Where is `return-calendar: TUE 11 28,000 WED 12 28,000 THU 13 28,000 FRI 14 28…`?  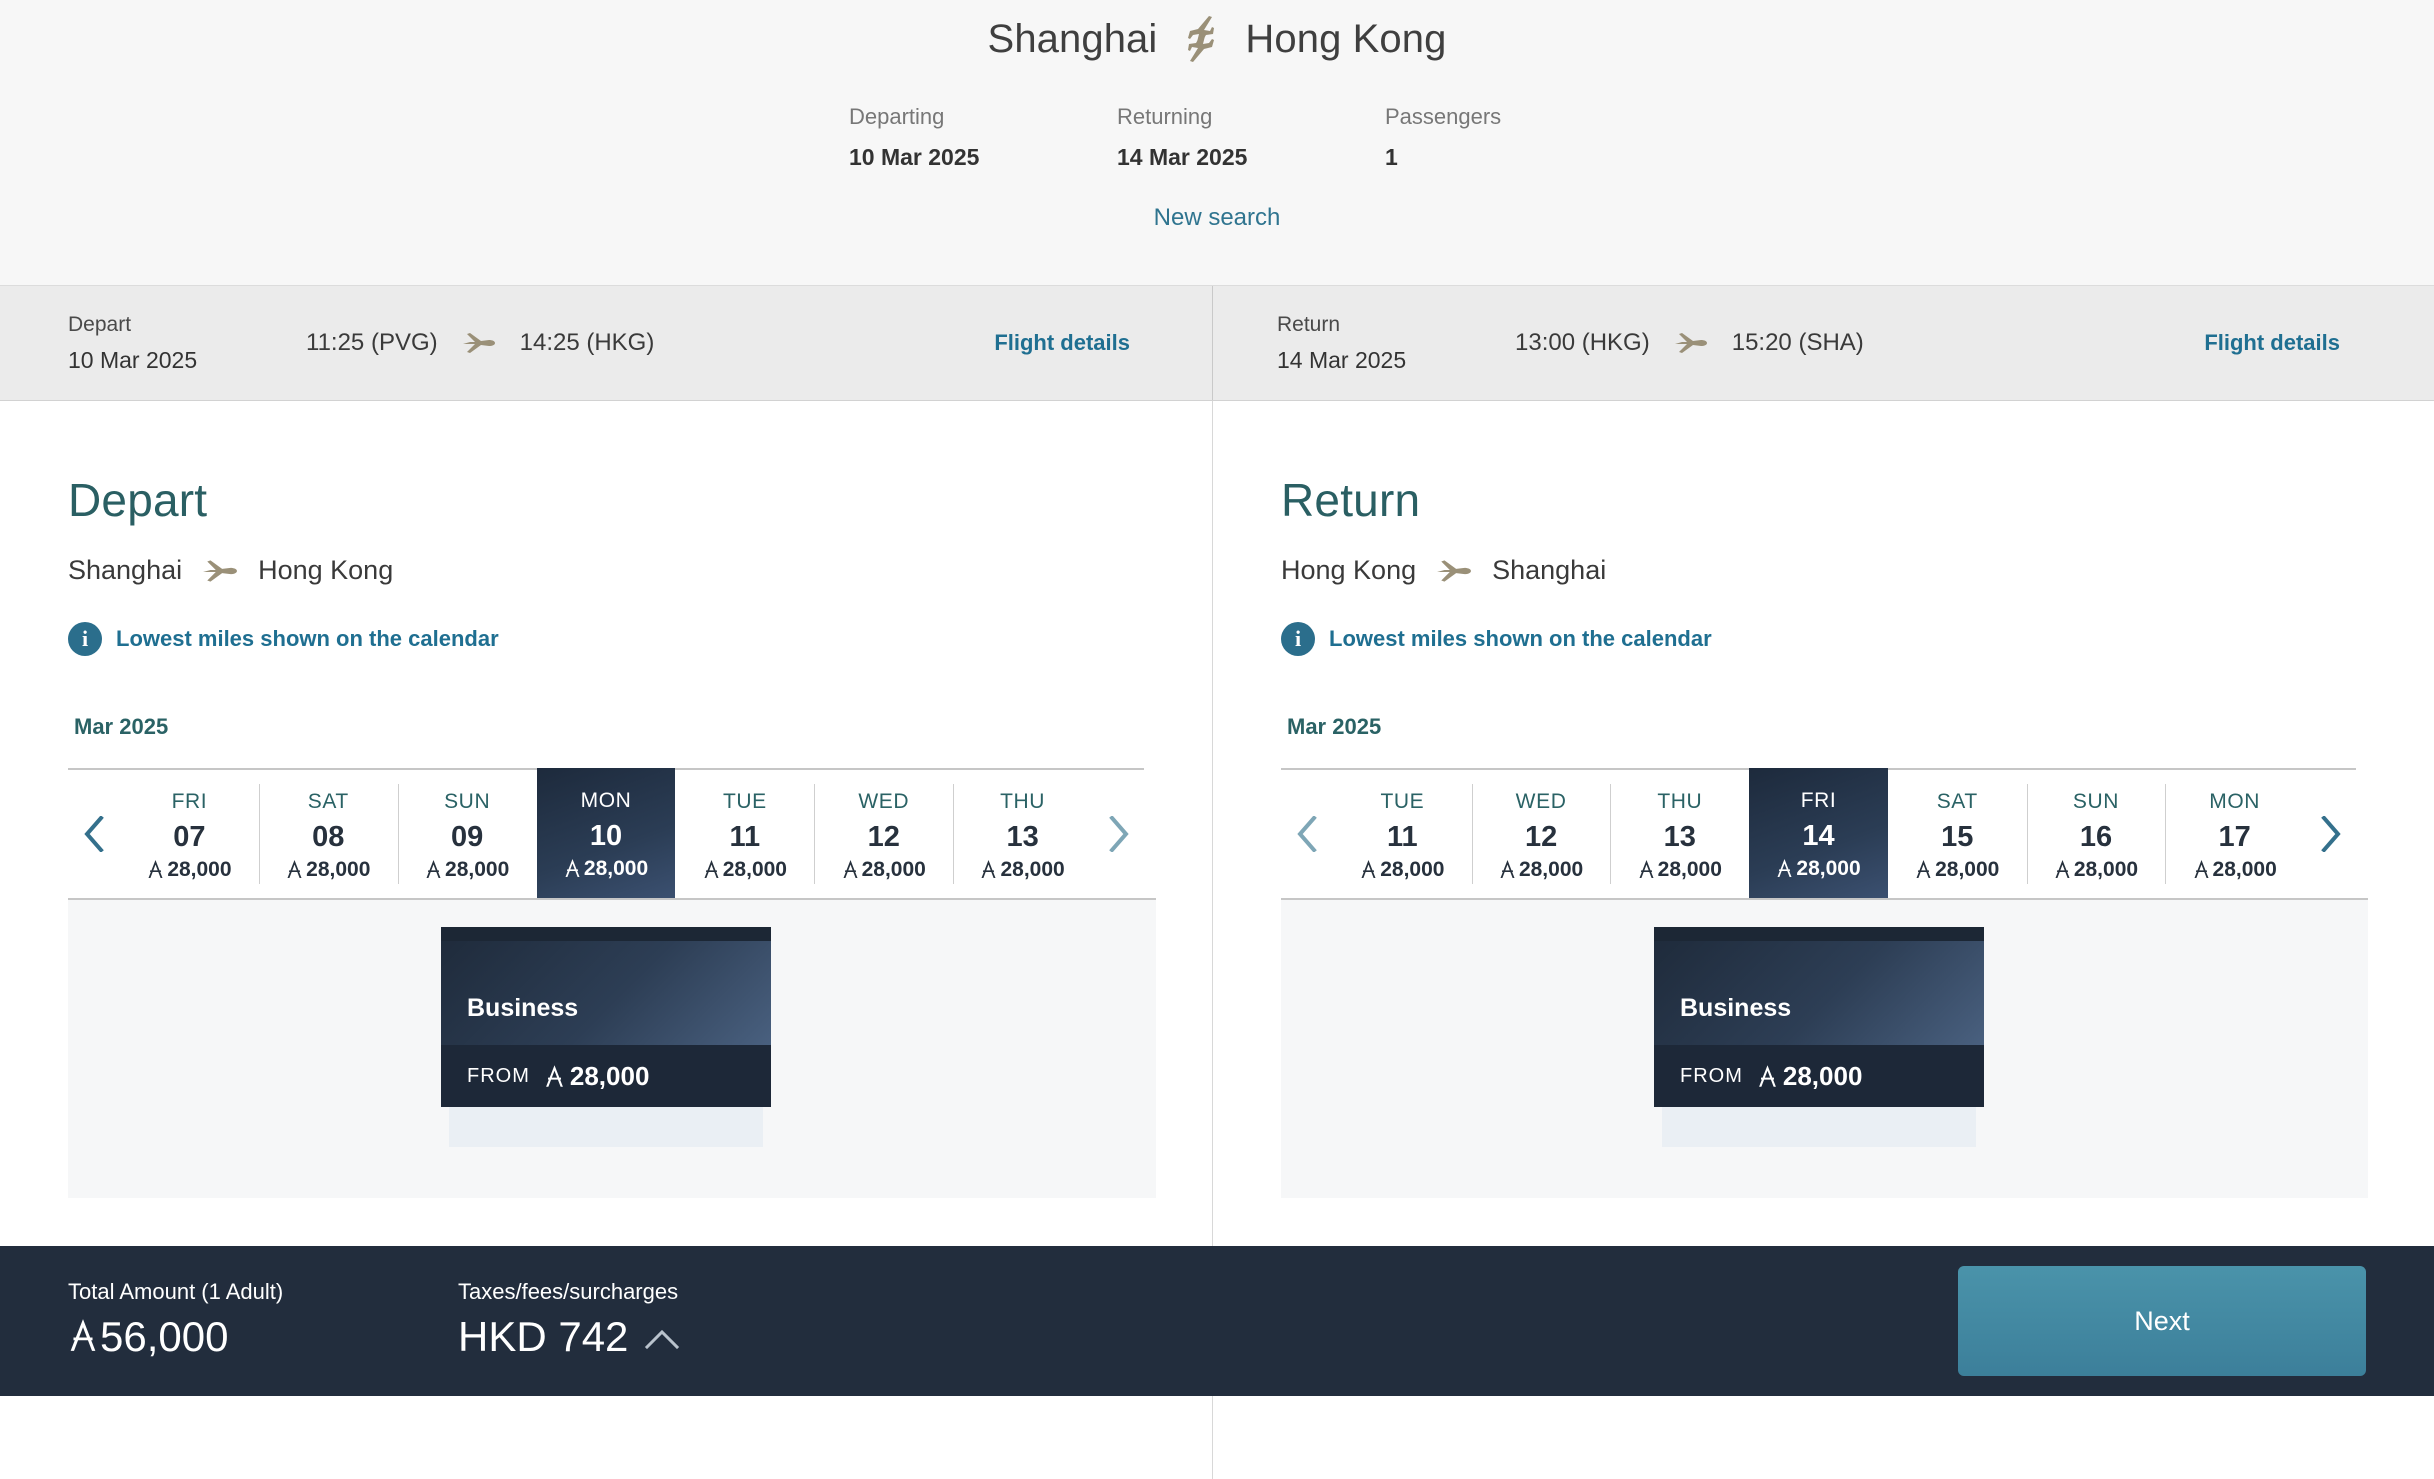 return-calendar: TUE 11 28,000 WED 12 28,000 THU 13 28,000 FRI 14 28… is located at coordinates (1818, 833).